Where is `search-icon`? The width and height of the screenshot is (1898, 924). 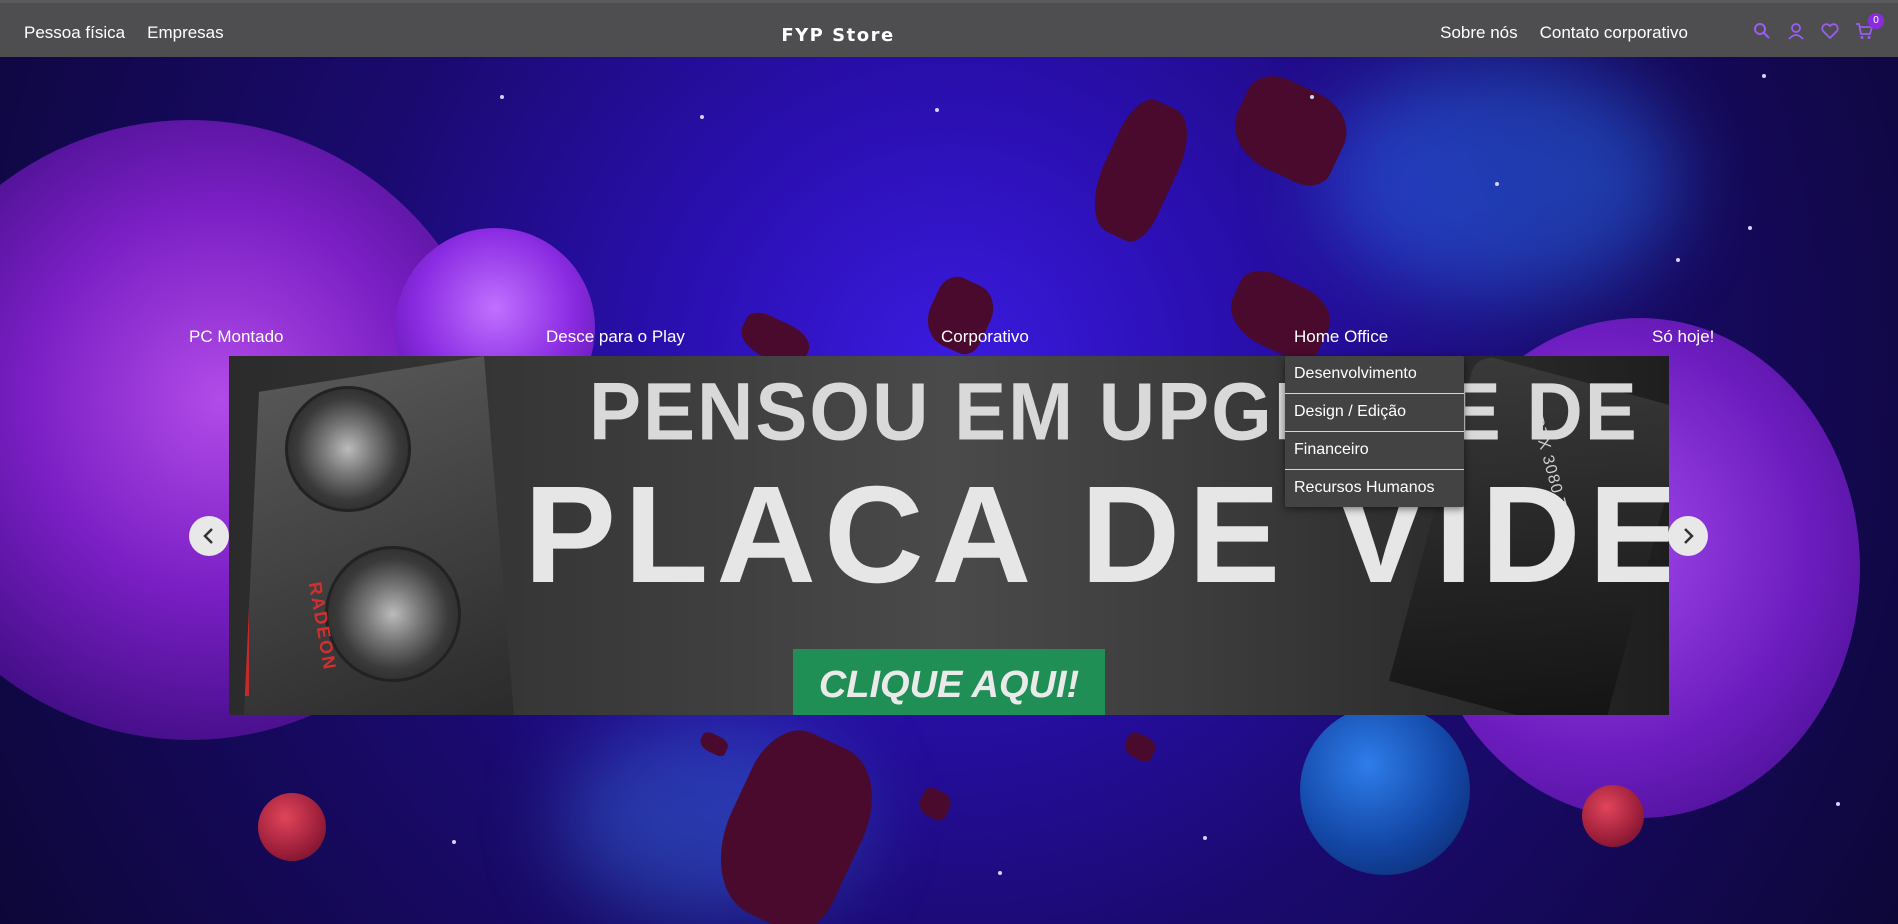 search-icon is located at coordinates (1762, 31).